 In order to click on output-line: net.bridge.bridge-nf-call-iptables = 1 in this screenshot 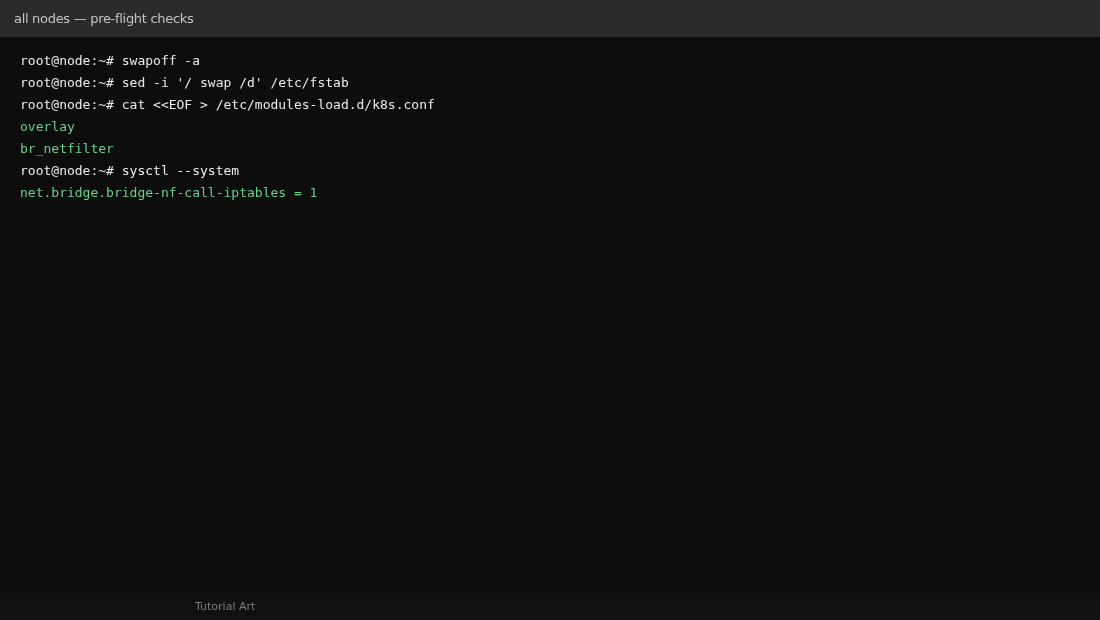, I will do `click(169, 193)`.